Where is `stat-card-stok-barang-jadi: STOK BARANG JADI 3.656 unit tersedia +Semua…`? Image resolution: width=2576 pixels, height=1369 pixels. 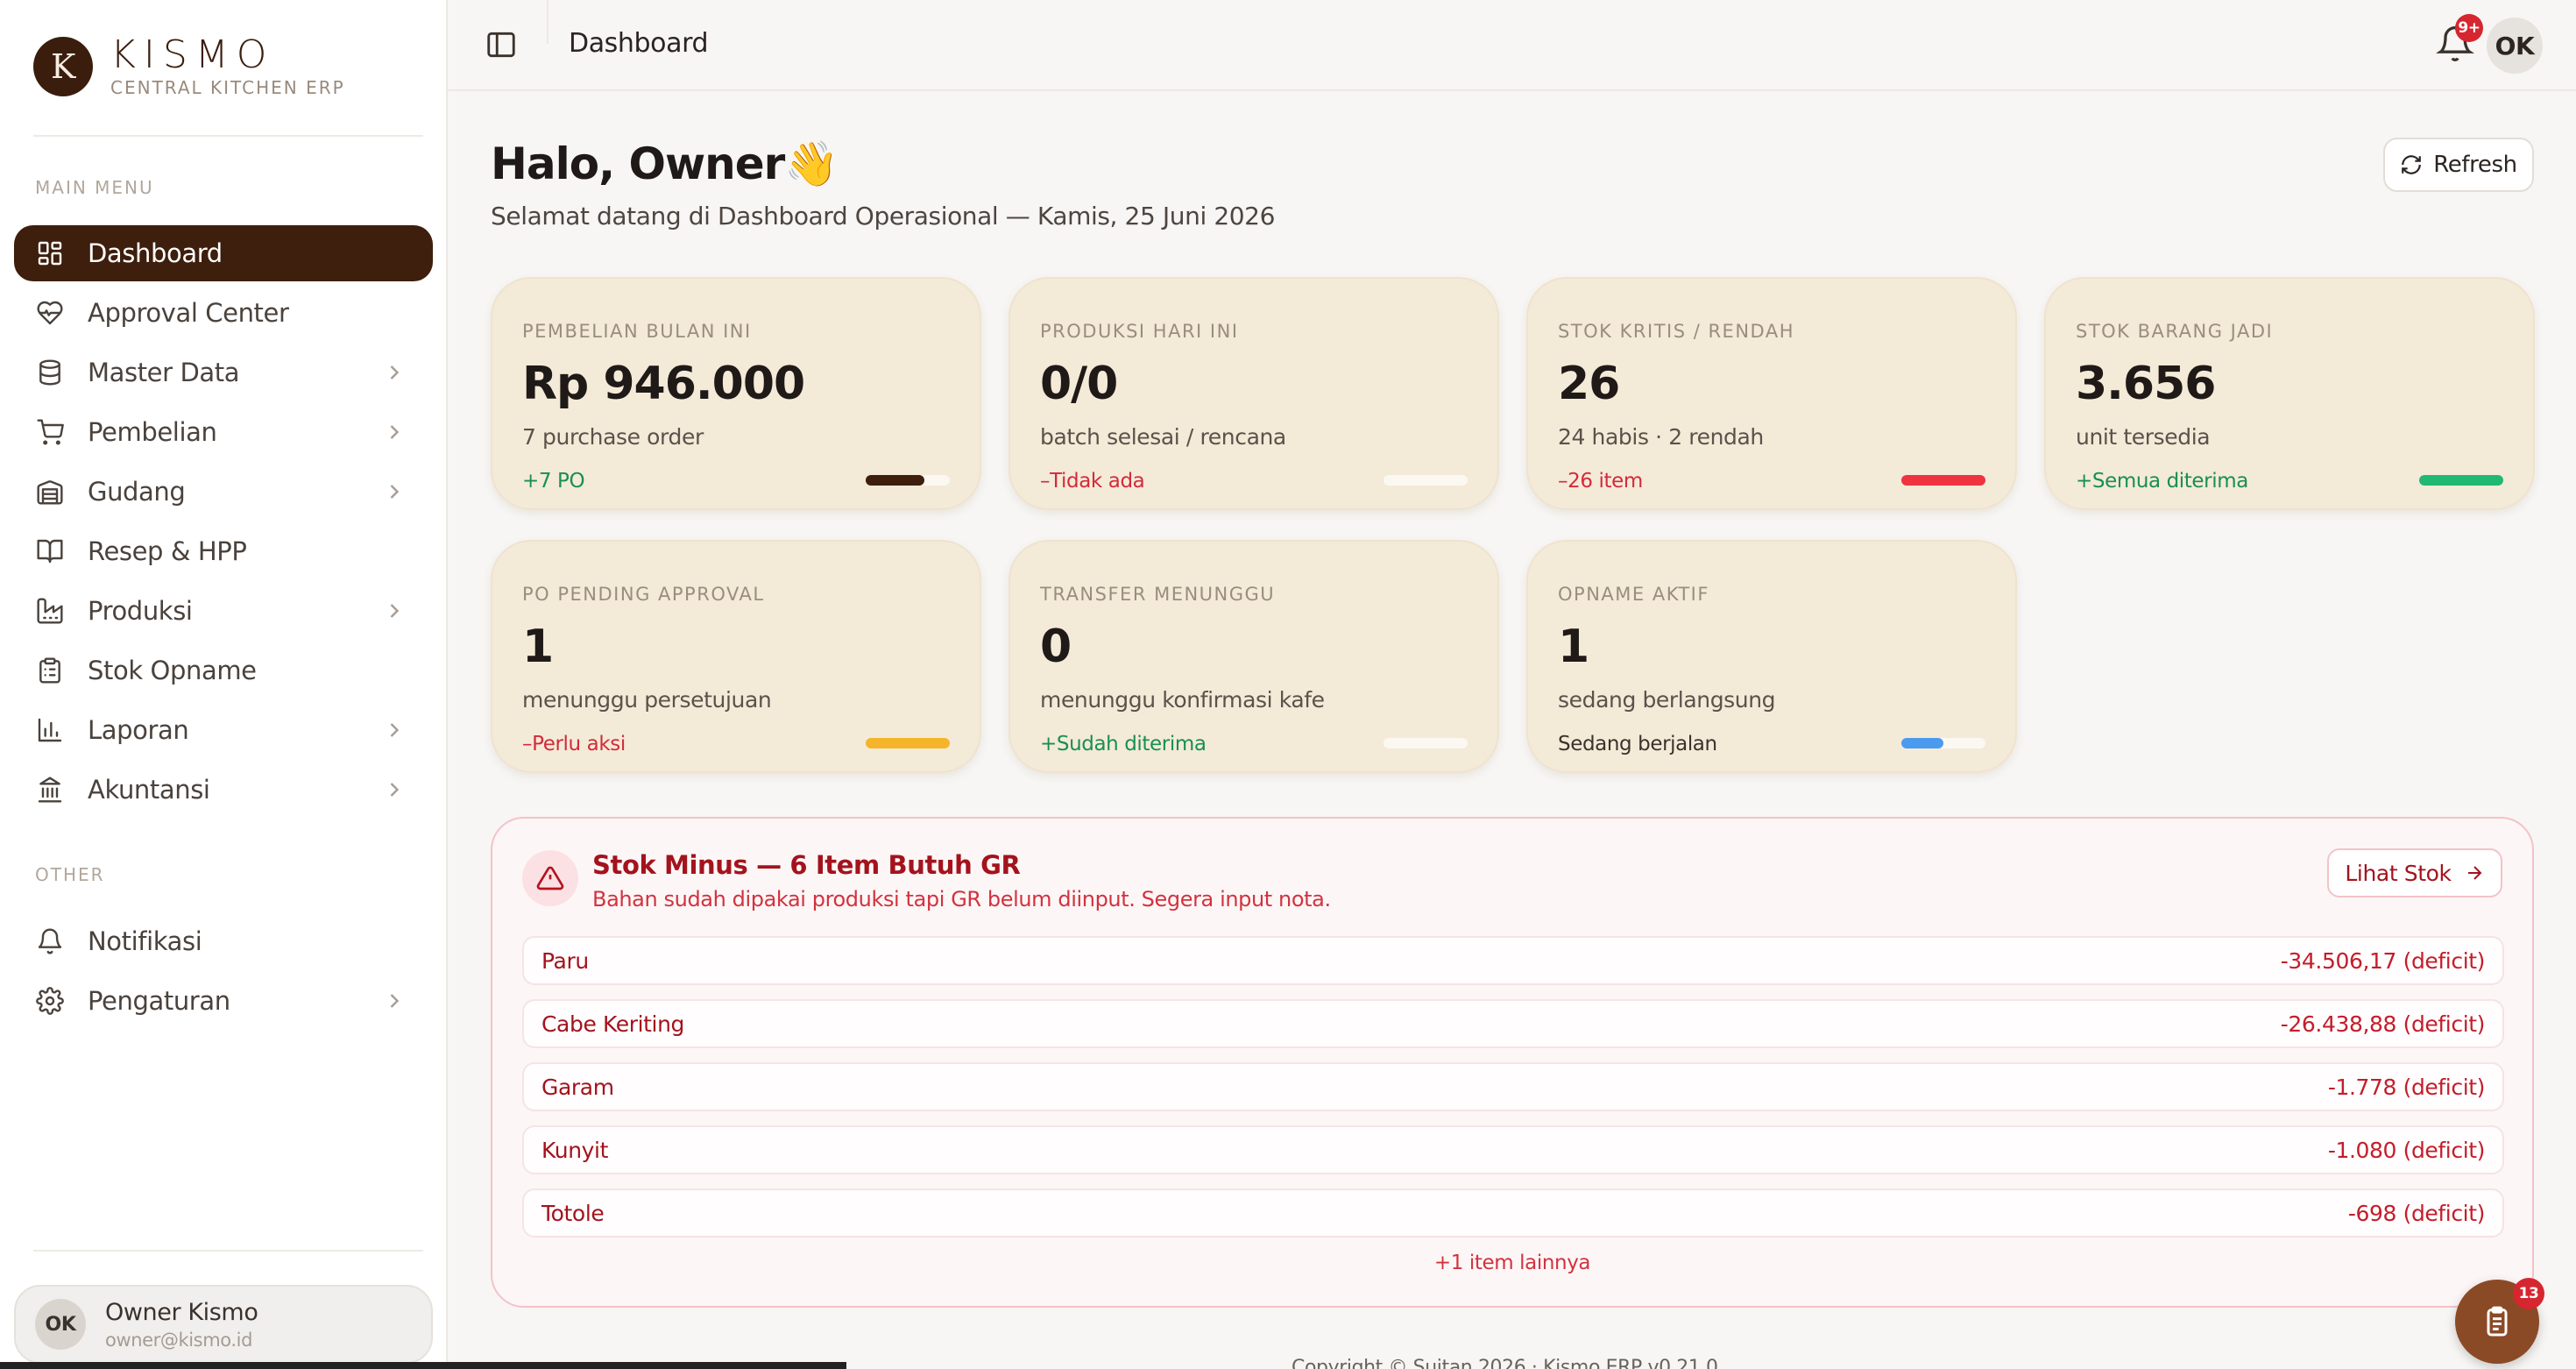 stat-card-stok-barang-jadi: STOK BARANG JADI 3.656 unit tersedia +Semua… is located at coordinates (2289, 393).